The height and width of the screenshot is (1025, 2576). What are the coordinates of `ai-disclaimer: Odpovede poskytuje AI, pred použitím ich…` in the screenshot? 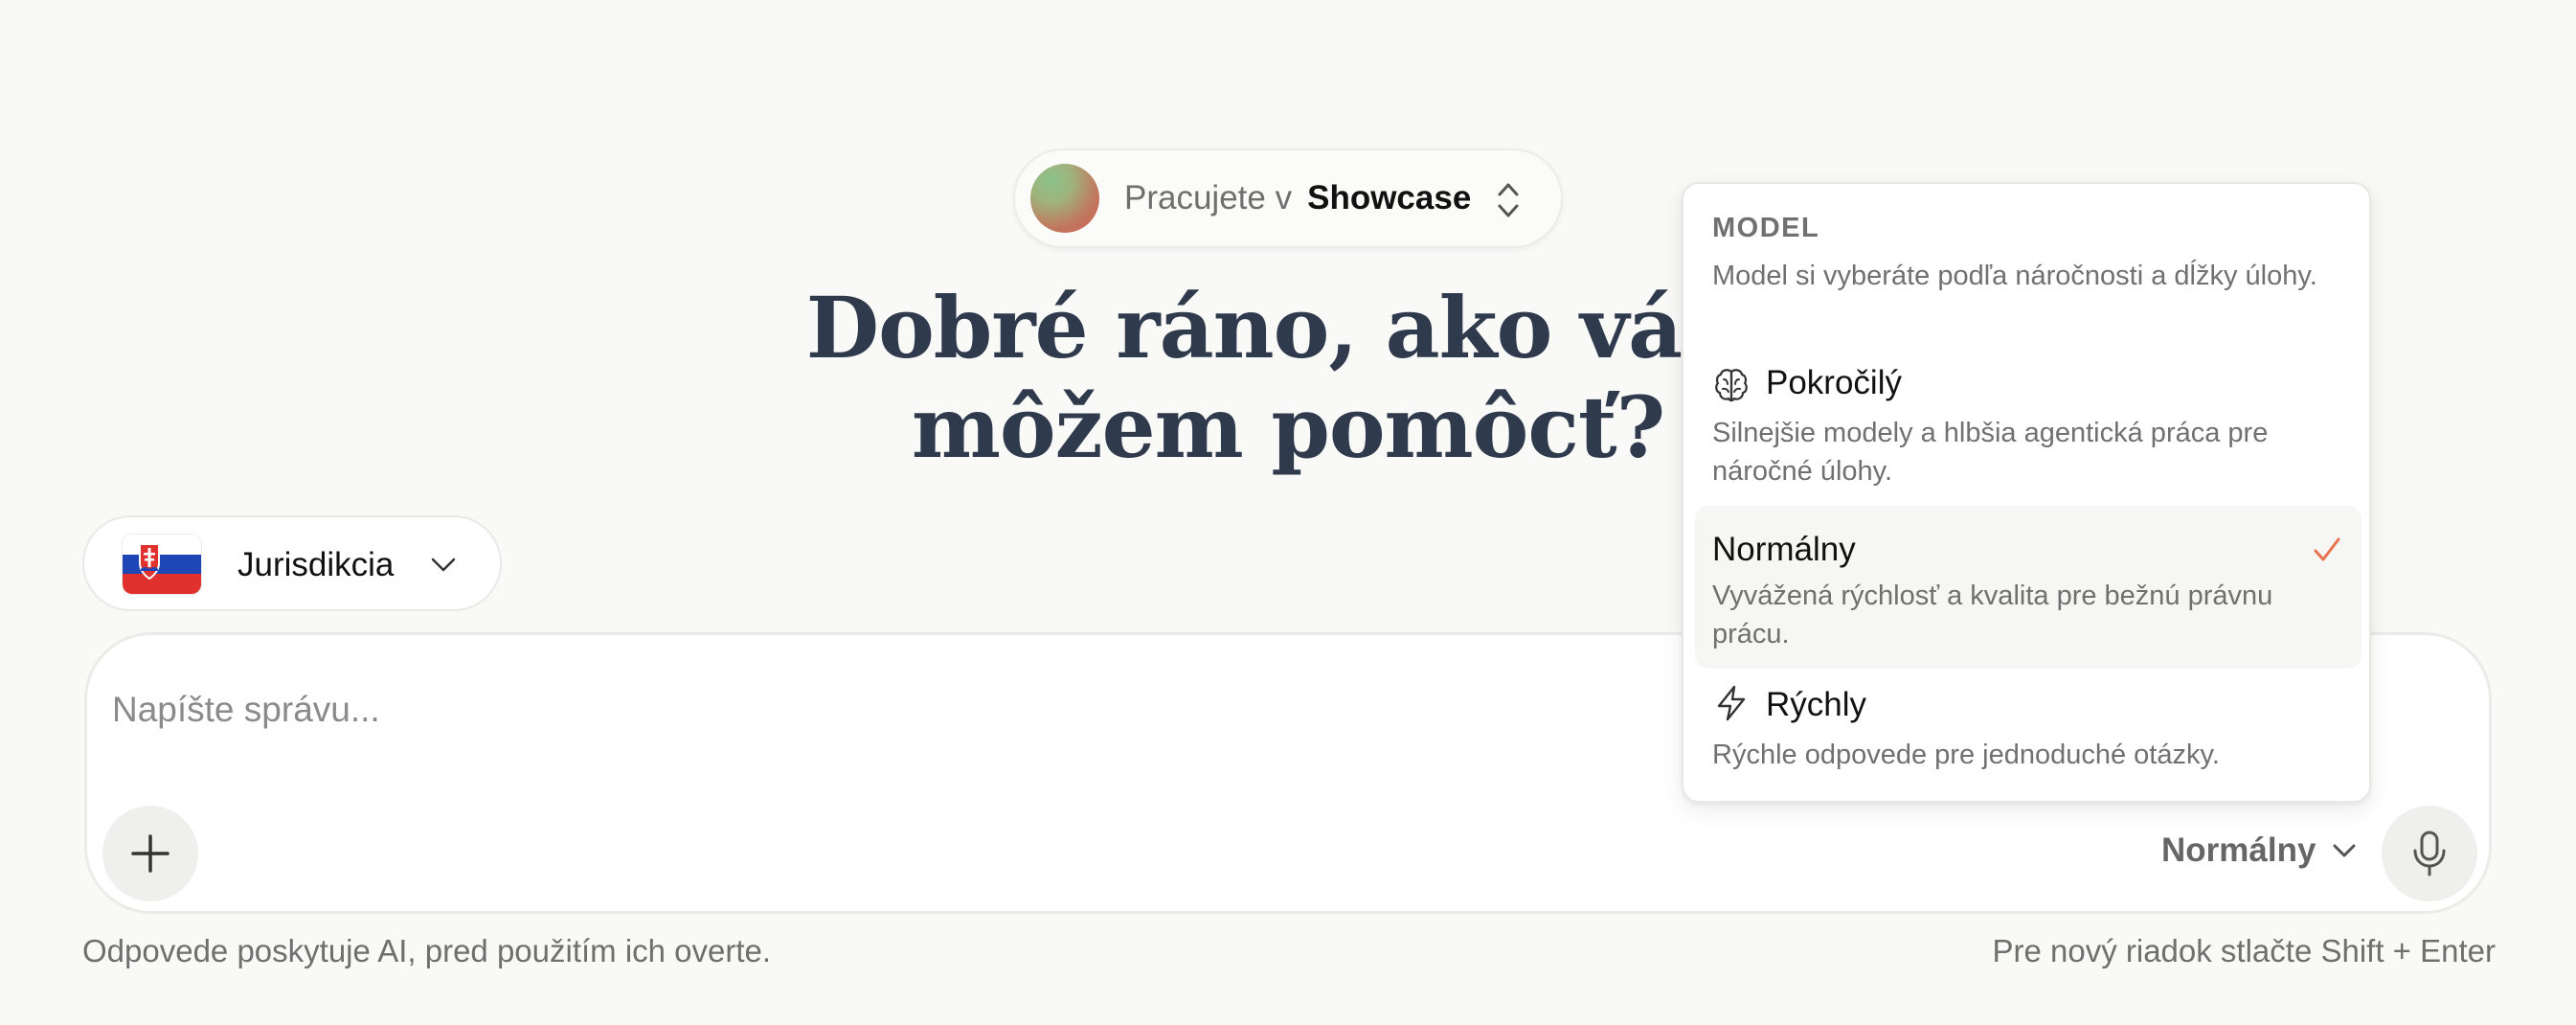 It's located at (427, 951).